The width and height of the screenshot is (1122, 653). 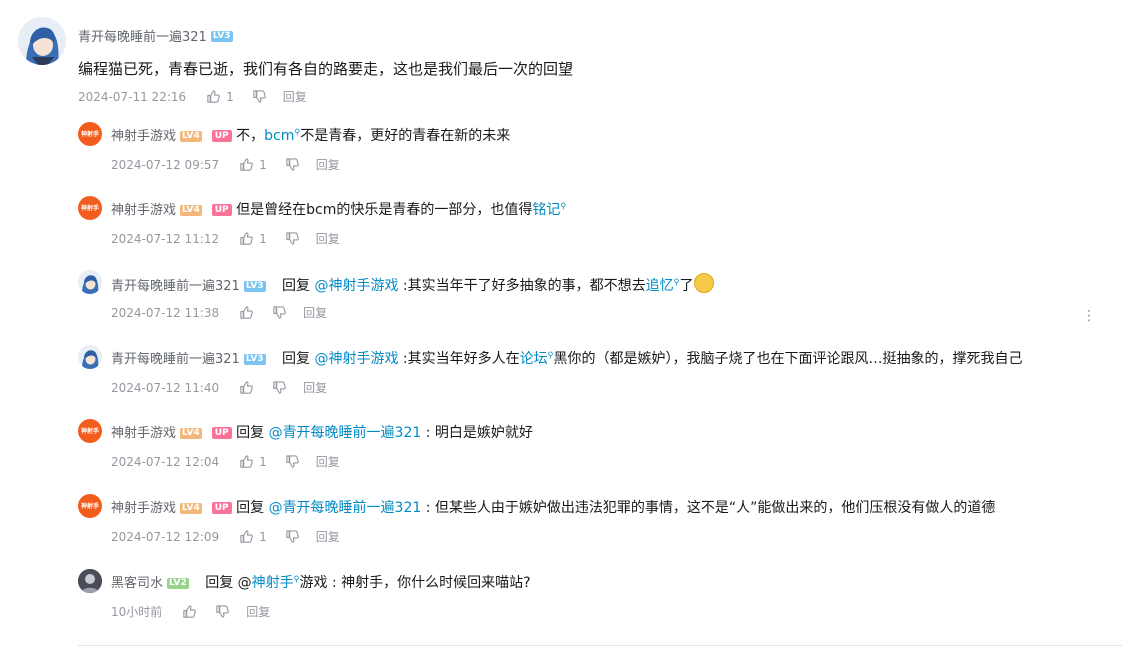 I want to click on timestamp: 2024-07-12 12:04, so click(x=165, y=461).